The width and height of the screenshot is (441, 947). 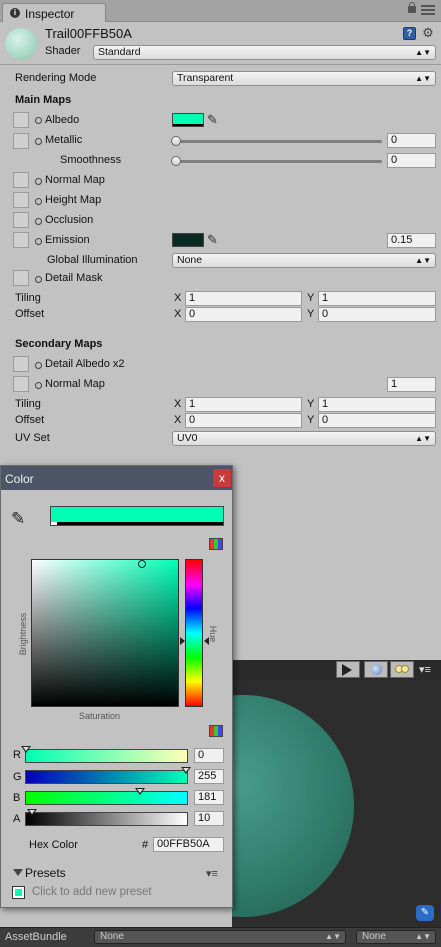 I want to click on detail-mask-label: Detail Mask, so click(x=74, y=278).